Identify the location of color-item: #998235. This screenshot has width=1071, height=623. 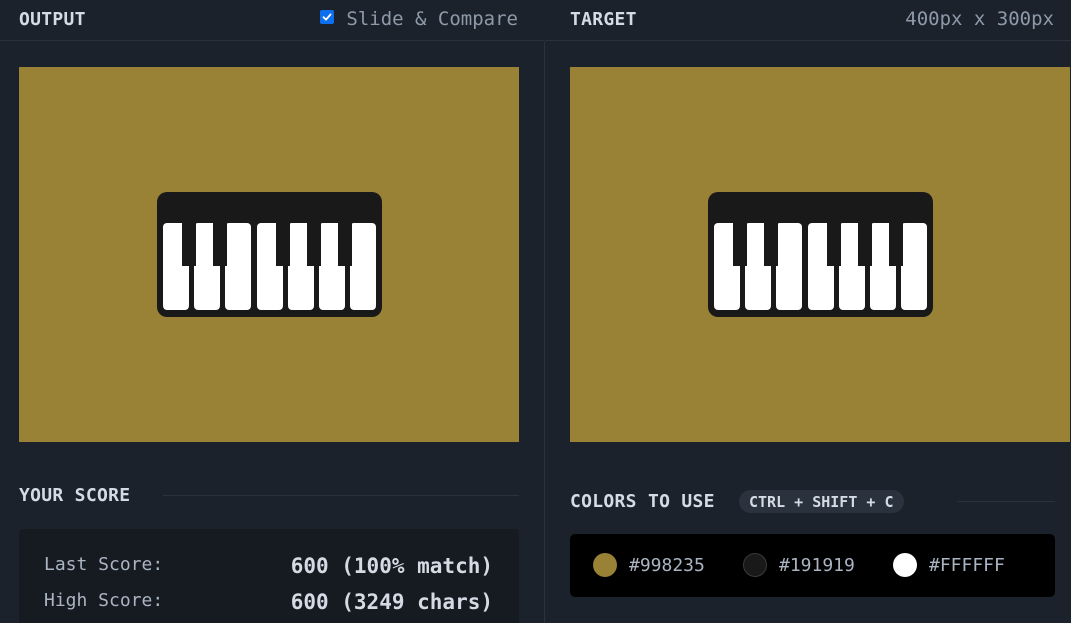
(649, 565).